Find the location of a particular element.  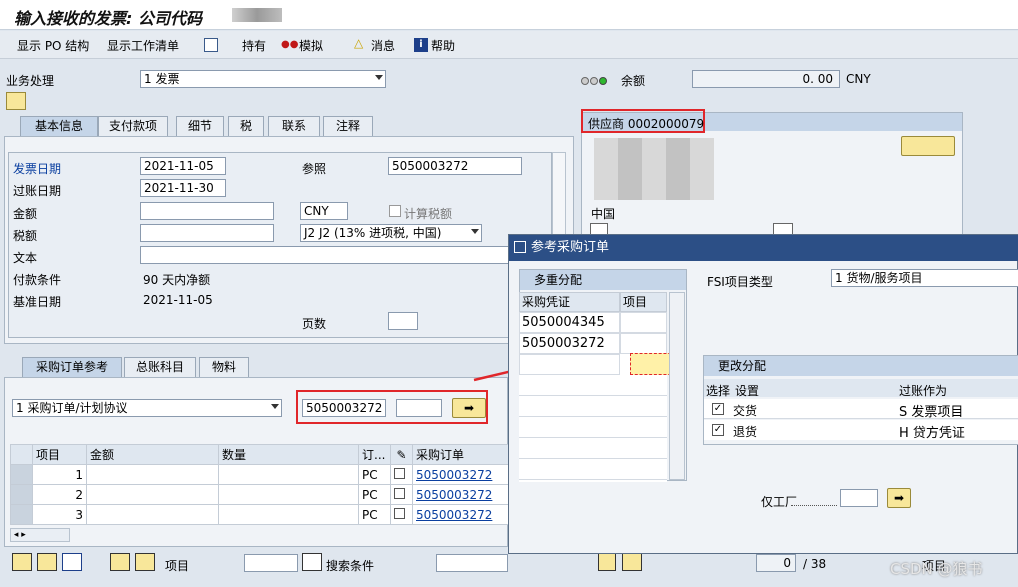

pages-field is located at coordinates (403, 321).